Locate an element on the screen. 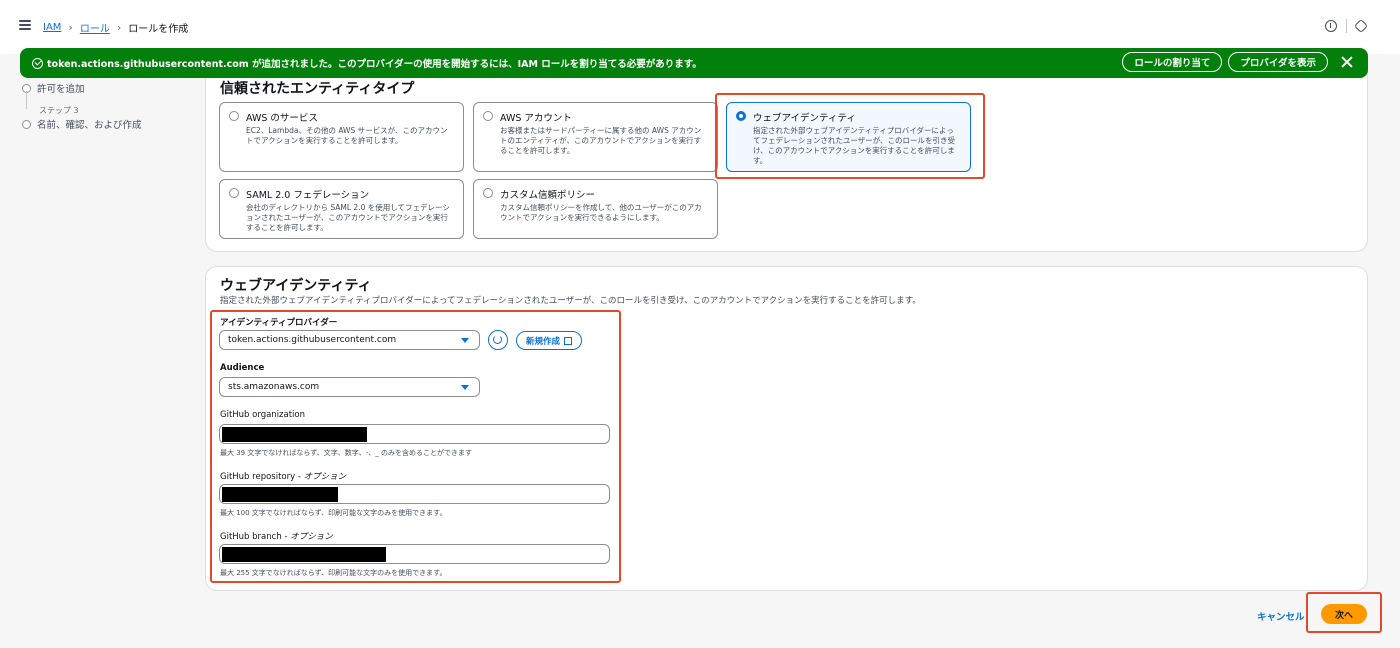  create-new-label: 新規作成 is located at coordinates (543, 341).